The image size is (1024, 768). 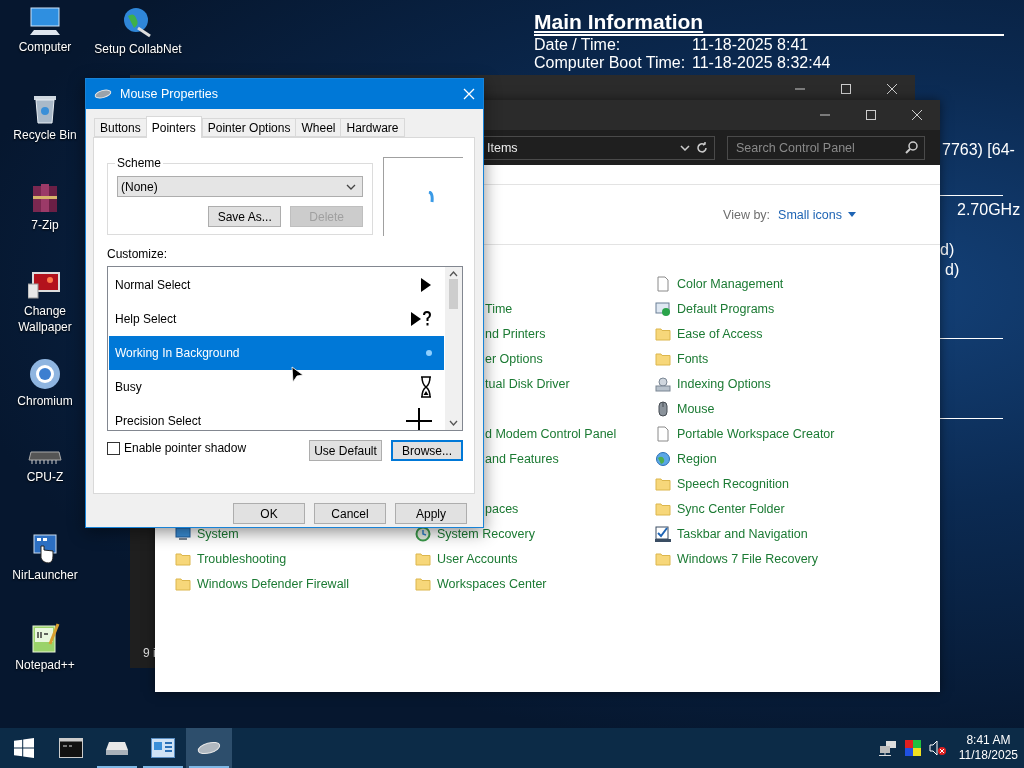 What do you see at coordinates (297, 375) in the screenshot?
I see `mouse-pointer-icon` at bounding box center [297, 375].